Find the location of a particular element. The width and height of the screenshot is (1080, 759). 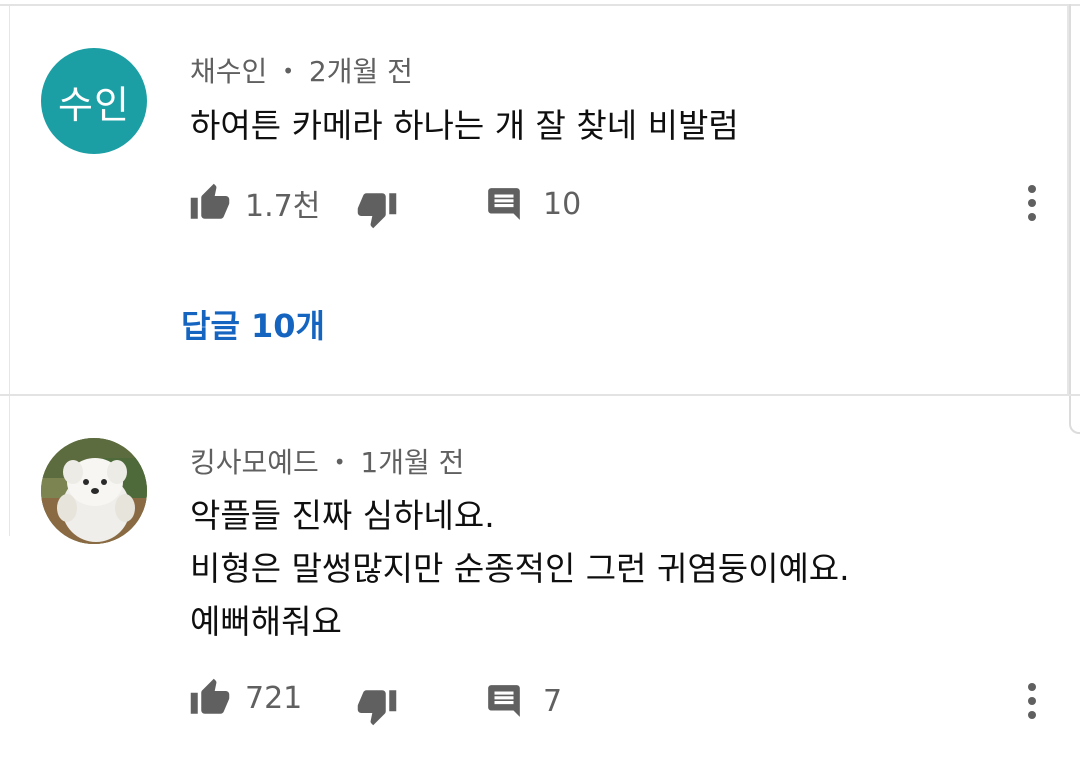

like-count: 1.7천 is located at coordinates (283, 206).